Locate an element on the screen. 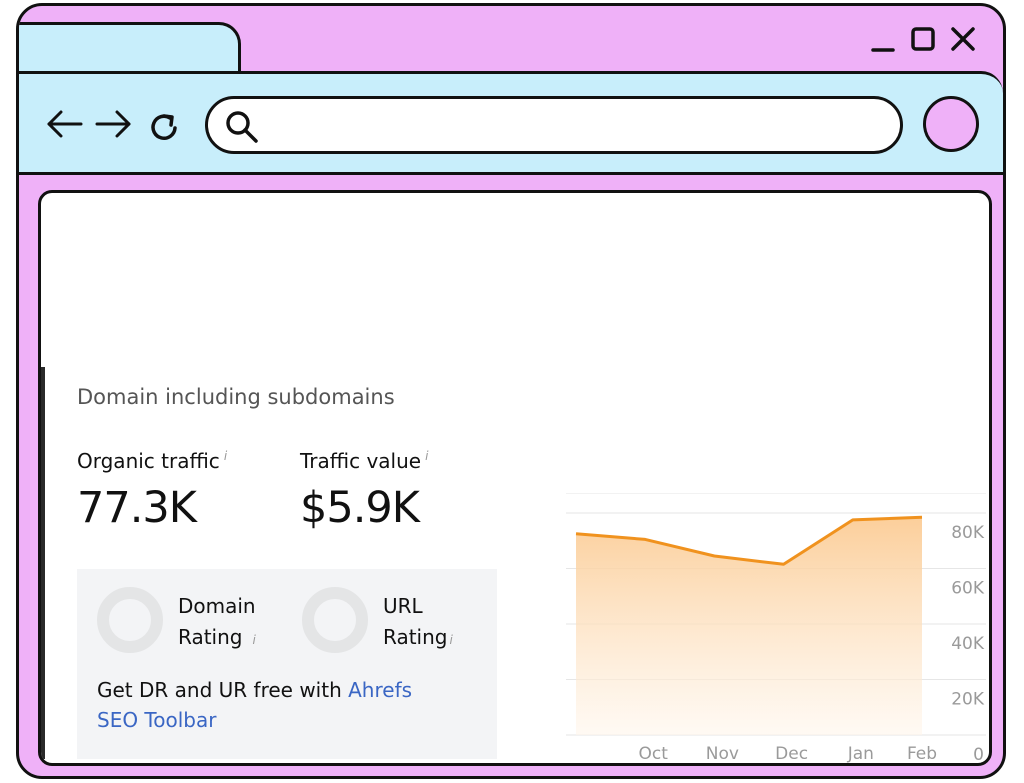 This screenshot has height=783, width=1024. close-icon is located at coordinates (963, 40).